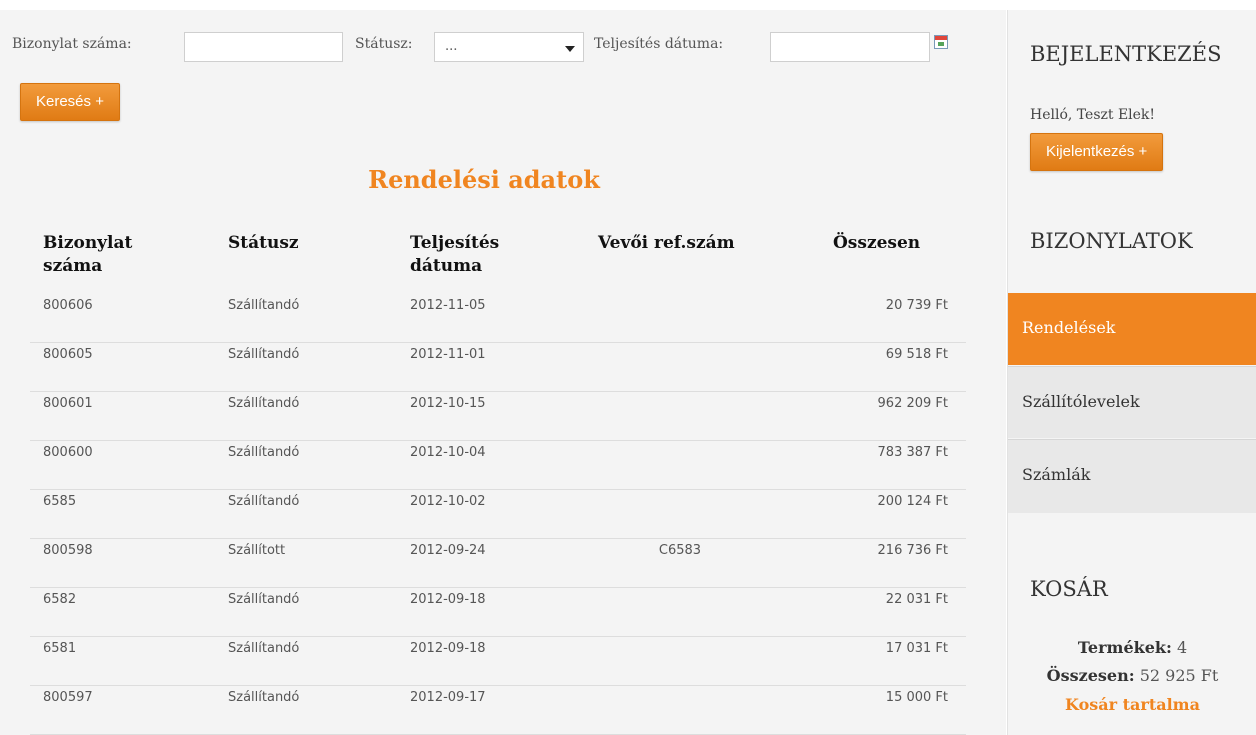  Describe the element at coordinates (1111, 241) in the screenshot. I see `documents-heading: BIZONYLATOK` at that location.